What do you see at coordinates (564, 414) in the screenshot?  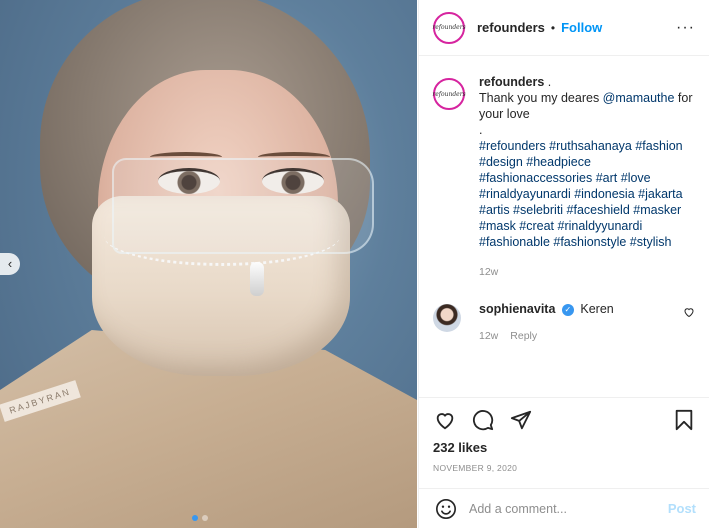 I see `action-bar` at bounding box center [564, 414].